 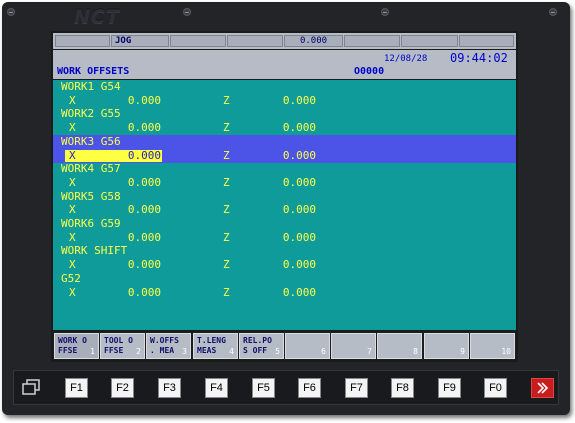 What do you see at coordinates (91, 168) in the screenshot?
I see `work-offset-label: WORK4 G57` at bounding box center [91, 168].